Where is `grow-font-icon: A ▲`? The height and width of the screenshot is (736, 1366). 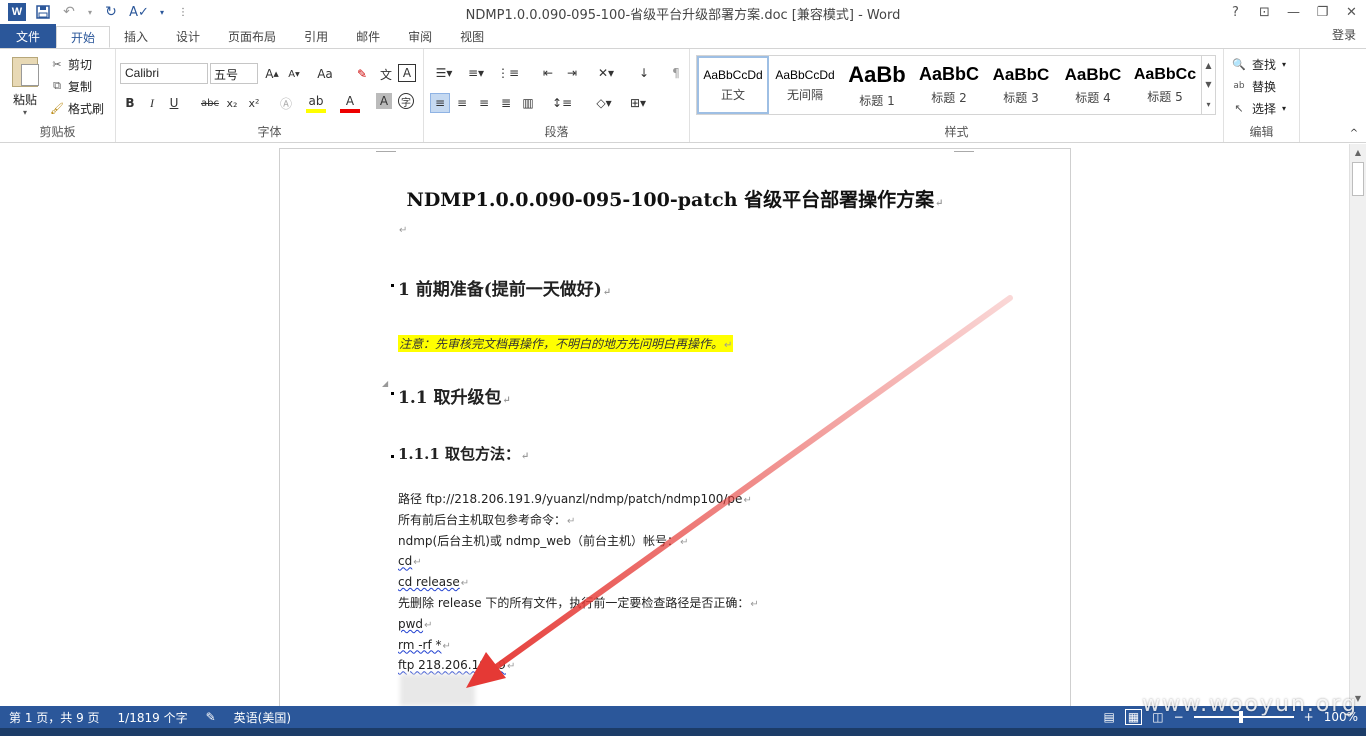 grow-font-icon: A ▲ is located at coordinates (272, 74).